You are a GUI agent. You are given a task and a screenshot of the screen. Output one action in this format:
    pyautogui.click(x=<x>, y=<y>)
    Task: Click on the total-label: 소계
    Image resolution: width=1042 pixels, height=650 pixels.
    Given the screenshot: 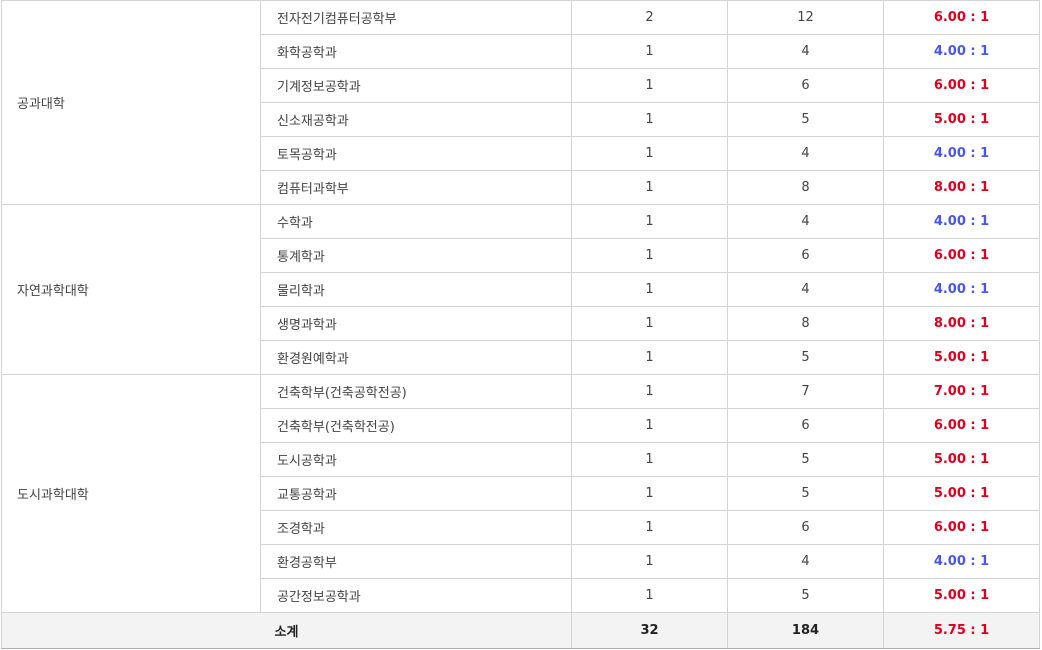 What is the action you would take?
    pyautogui.click(x=286, y=630)
    